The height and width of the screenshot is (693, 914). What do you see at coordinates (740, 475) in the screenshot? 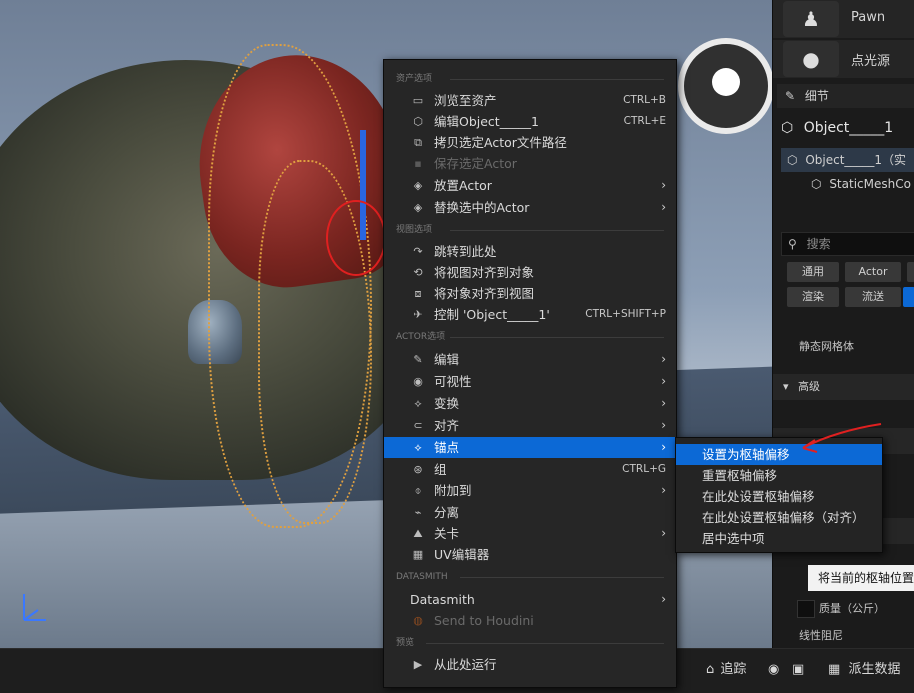
I see `submenu-item-label: 重置枢轴偏移` at bounding box center [740, 475].